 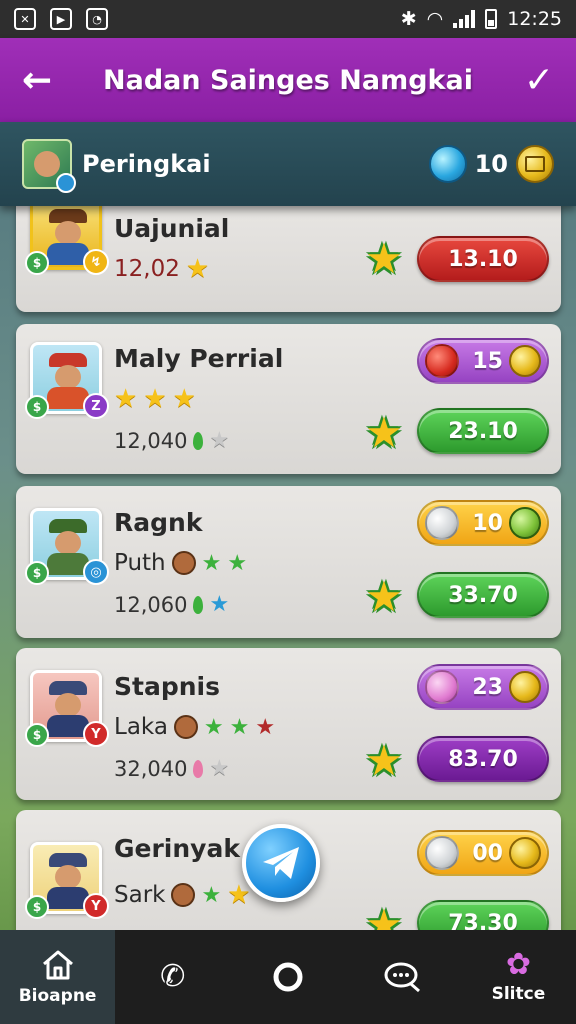 What do you see at coordinates (151, 768) in the screenshot?
I see `player-score: 32,040` at bounding box center [151, 768].